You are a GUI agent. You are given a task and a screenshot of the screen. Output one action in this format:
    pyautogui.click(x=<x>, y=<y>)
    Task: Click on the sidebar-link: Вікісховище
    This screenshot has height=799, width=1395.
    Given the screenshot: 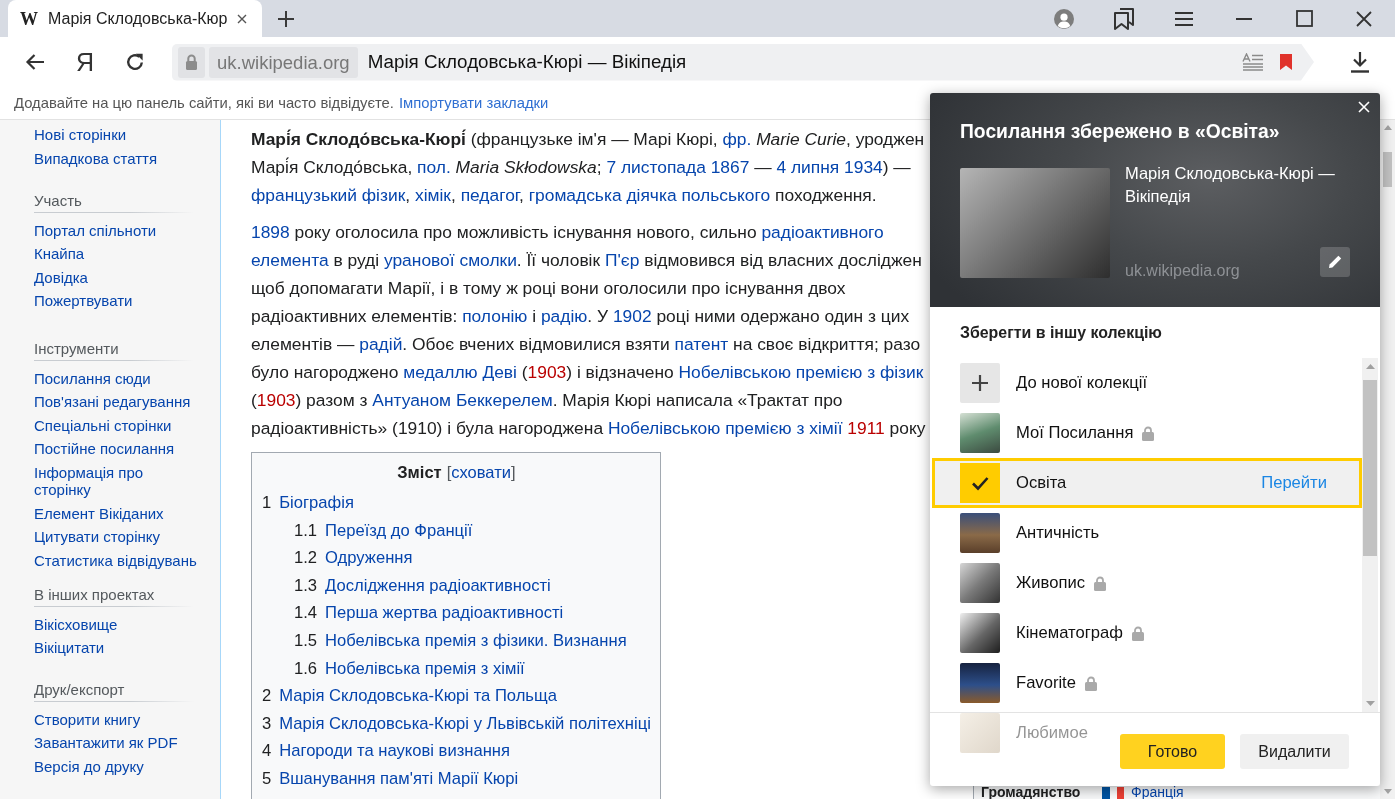 What is the action you would take?
    pyautogui.click(x=76, y=624)
    